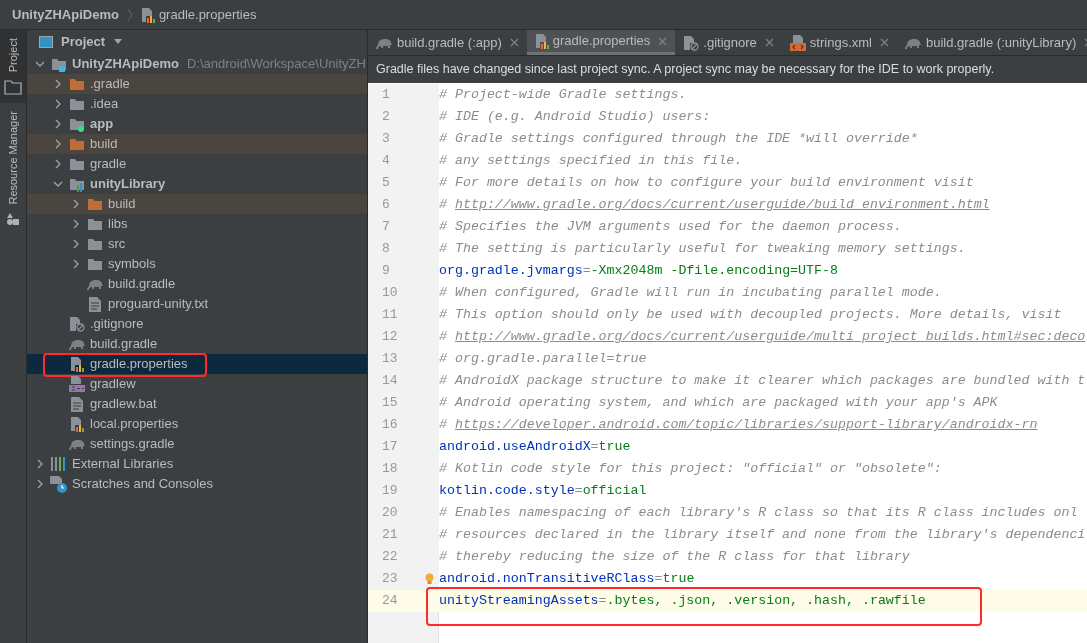 This screenshot has width=1087, height=643. I want to click on line-number: 14, so click(403, 381).